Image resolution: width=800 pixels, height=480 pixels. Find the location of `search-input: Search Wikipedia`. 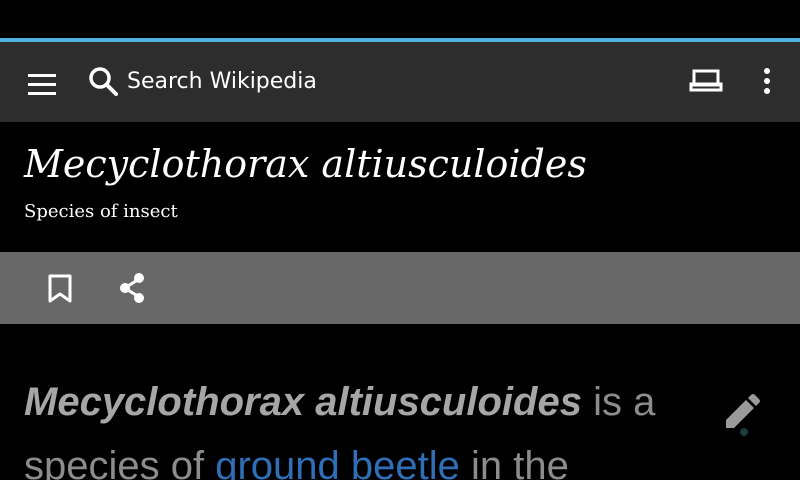

search-input: Search Wikipedia is located at coordinates (222, 82).